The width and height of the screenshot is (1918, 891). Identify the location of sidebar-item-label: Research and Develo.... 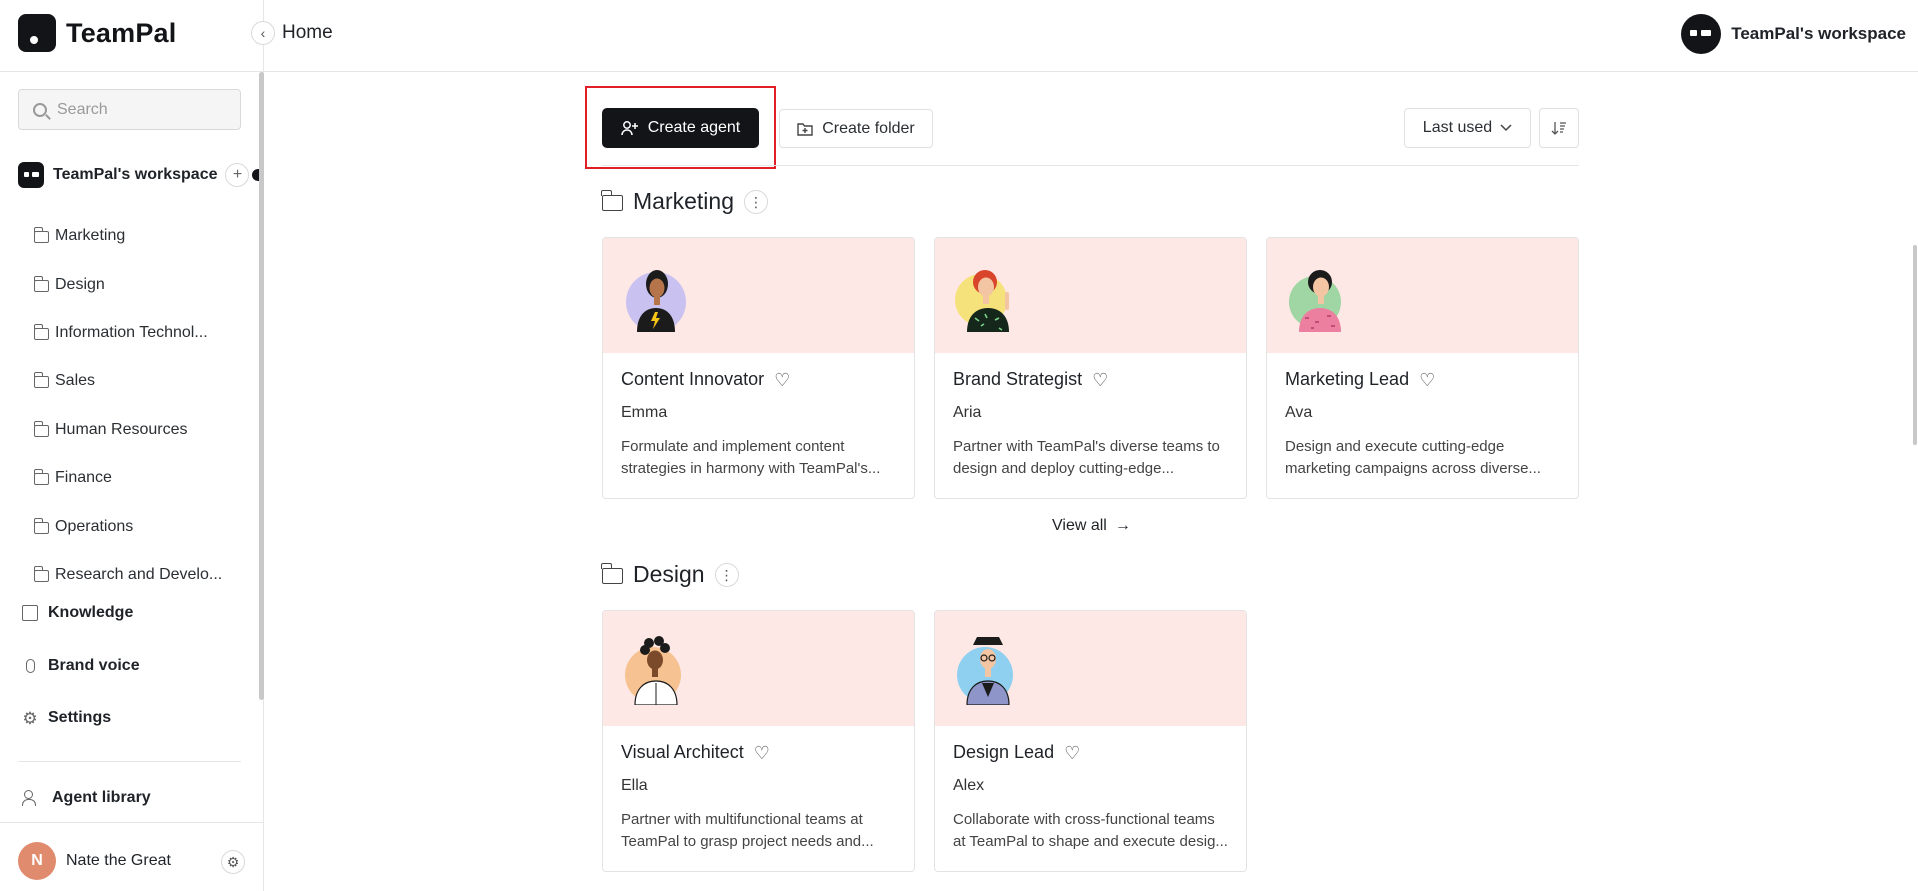
(139, 574).